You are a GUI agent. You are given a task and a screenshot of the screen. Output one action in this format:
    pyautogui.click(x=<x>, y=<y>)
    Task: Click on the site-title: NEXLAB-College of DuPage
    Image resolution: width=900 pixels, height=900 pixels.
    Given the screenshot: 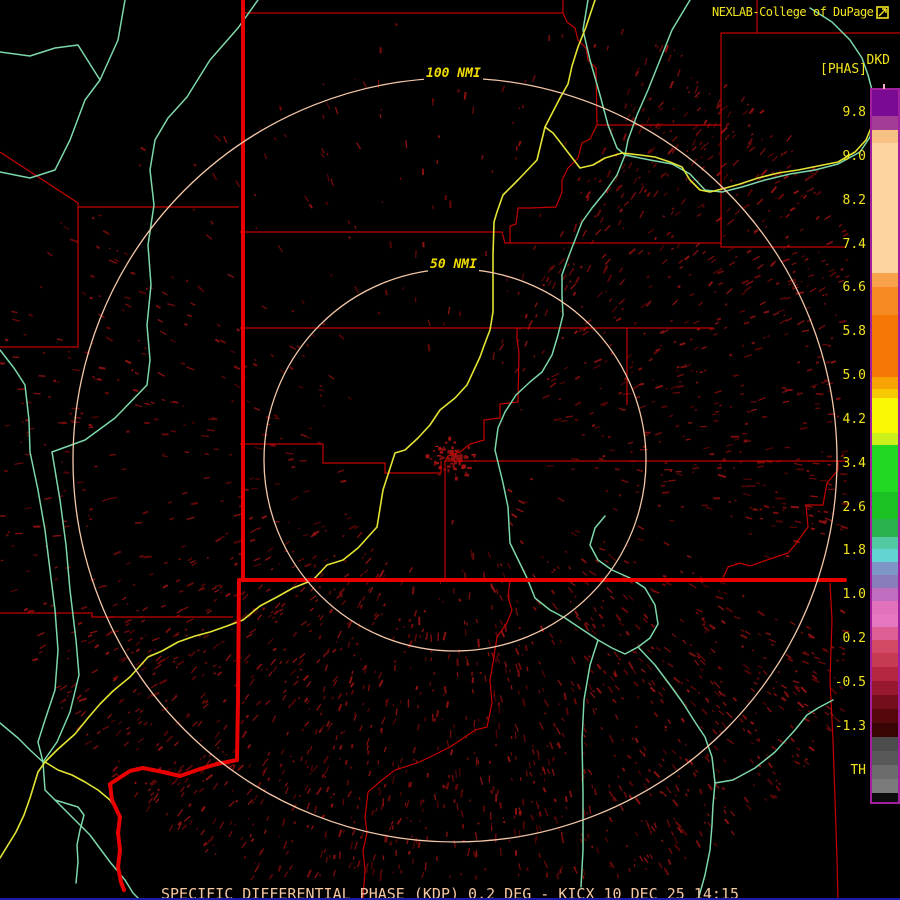 What is the action you would take?
    pyautogui.click(x=801, y=12)
    